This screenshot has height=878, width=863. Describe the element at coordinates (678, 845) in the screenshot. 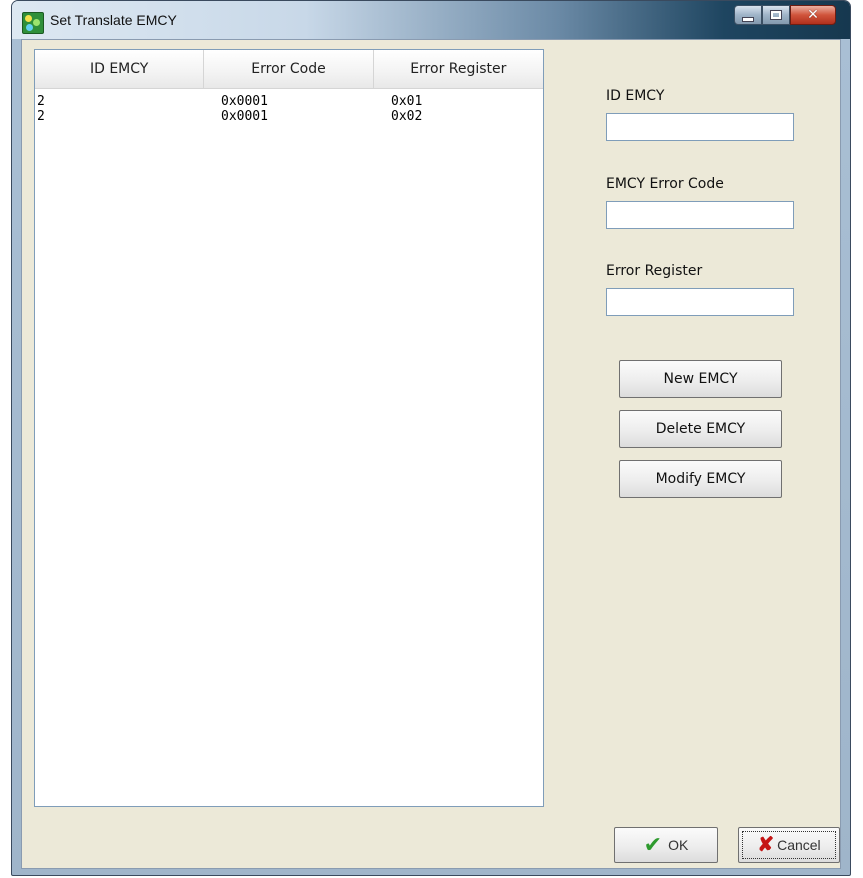

I see `ok-label: OK` at that location.